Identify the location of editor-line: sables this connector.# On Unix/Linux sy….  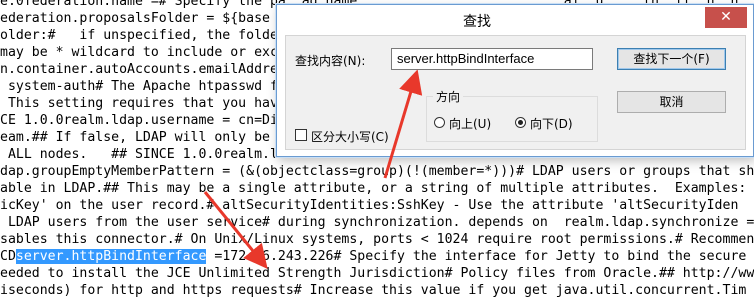
(377, 239).